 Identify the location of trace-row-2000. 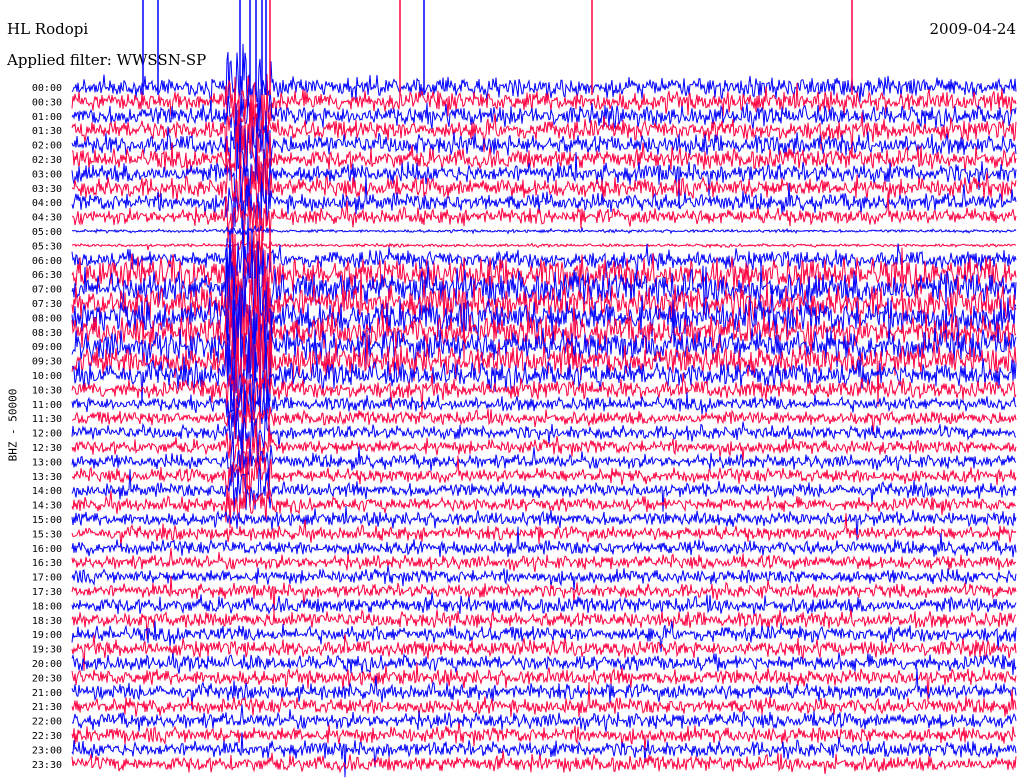
(544, 664).